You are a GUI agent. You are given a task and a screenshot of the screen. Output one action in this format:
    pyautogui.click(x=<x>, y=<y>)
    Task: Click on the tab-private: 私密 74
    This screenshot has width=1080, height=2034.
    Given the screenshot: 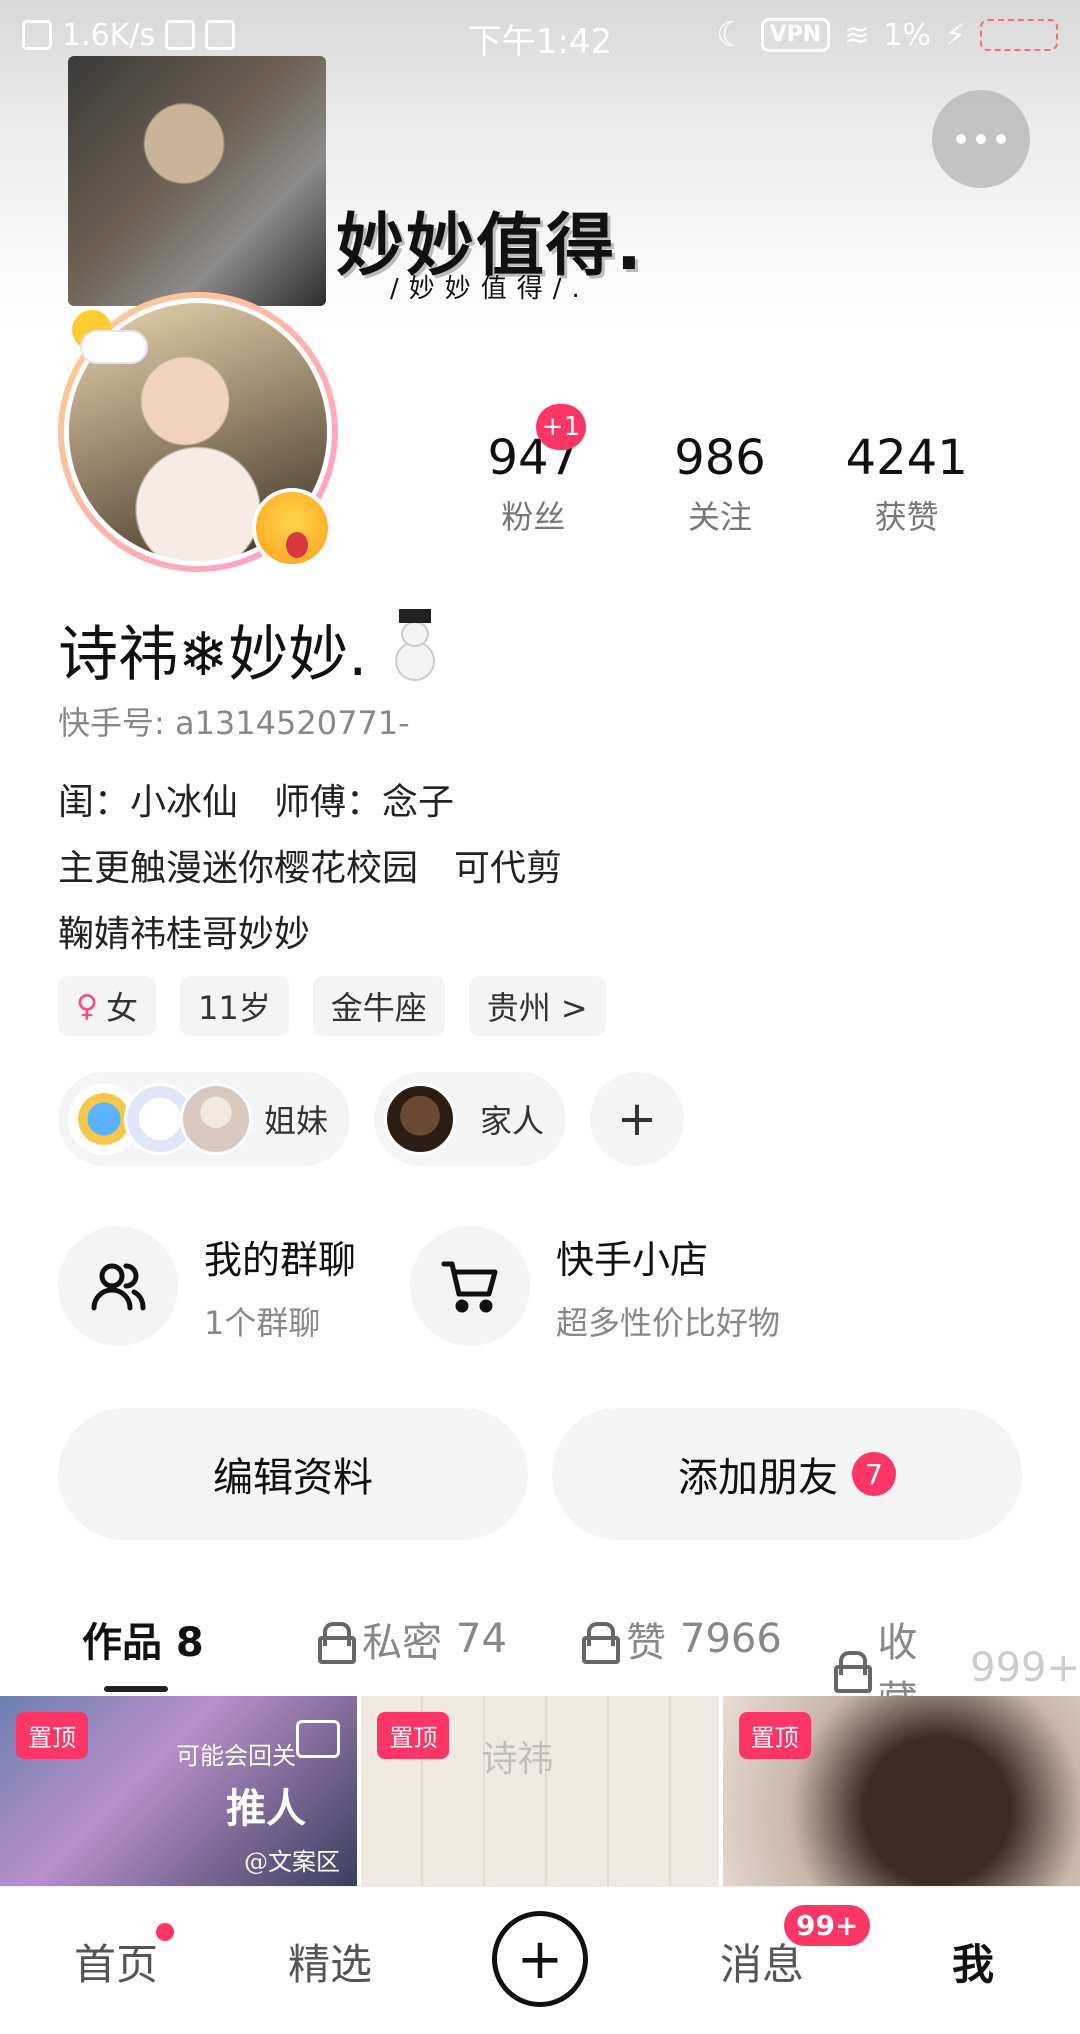 What is the action you would take?
    pyautogui.click(x=412, y=1639)
    